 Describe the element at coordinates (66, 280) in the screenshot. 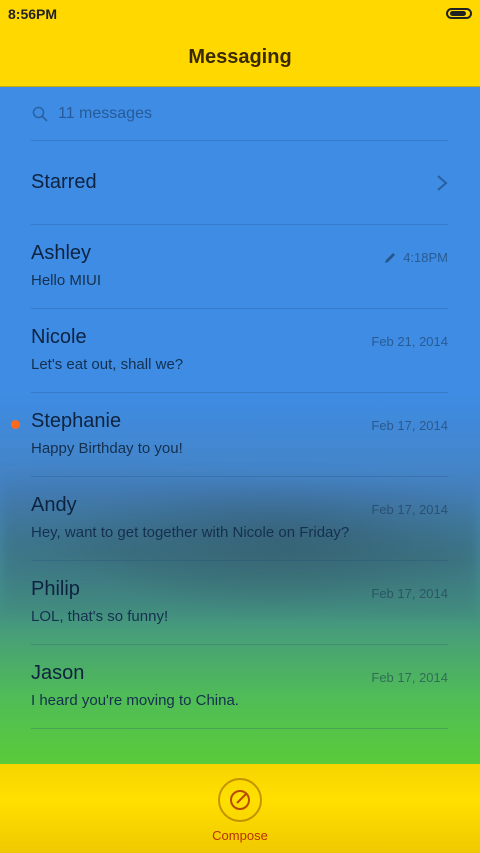

I see `message-preview: Hello MIUI` at that location.